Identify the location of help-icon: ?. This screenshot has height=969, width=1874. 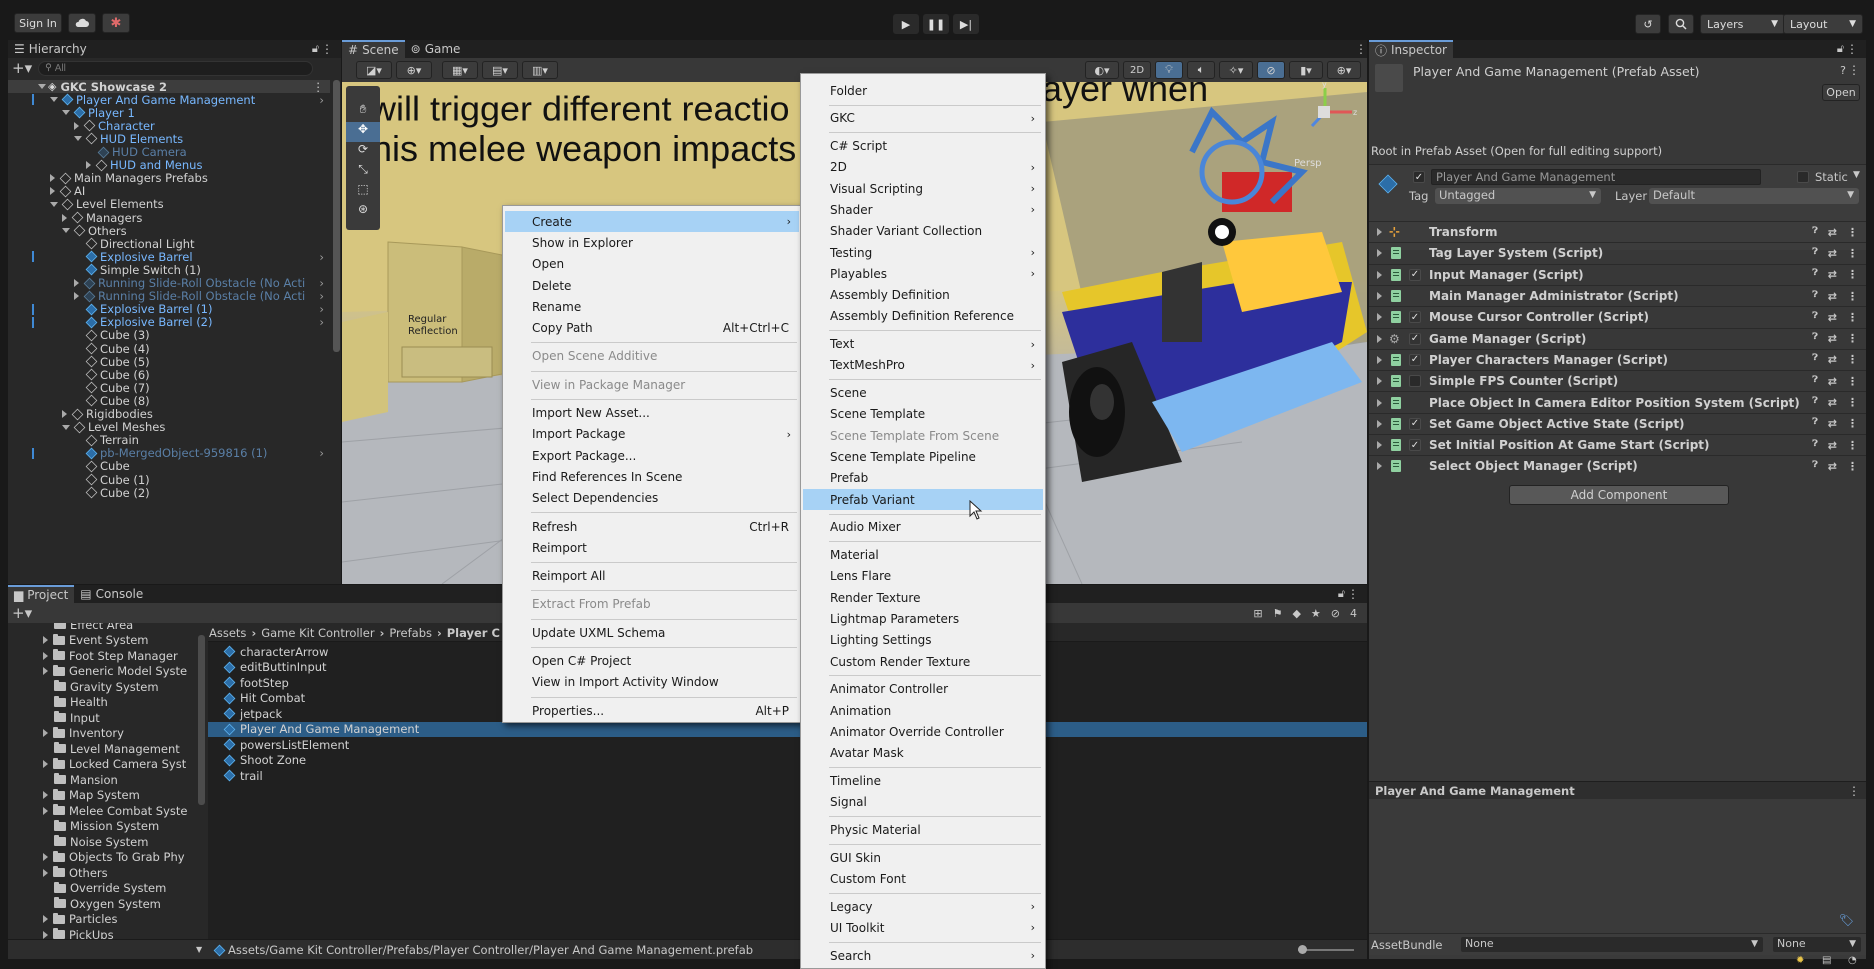
(1843, 70).